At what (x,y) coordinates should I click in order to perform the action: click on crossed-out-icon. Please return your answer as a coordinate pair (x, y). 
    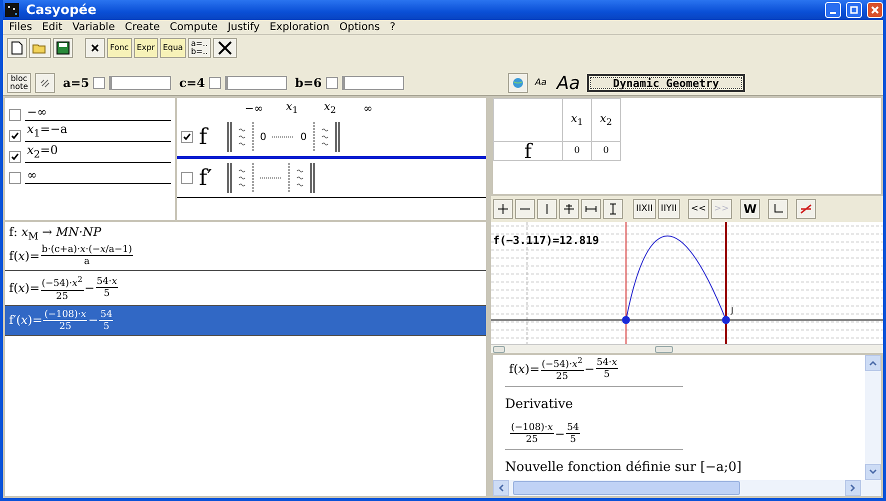
    Looking at the image, I should click on (806, 209).